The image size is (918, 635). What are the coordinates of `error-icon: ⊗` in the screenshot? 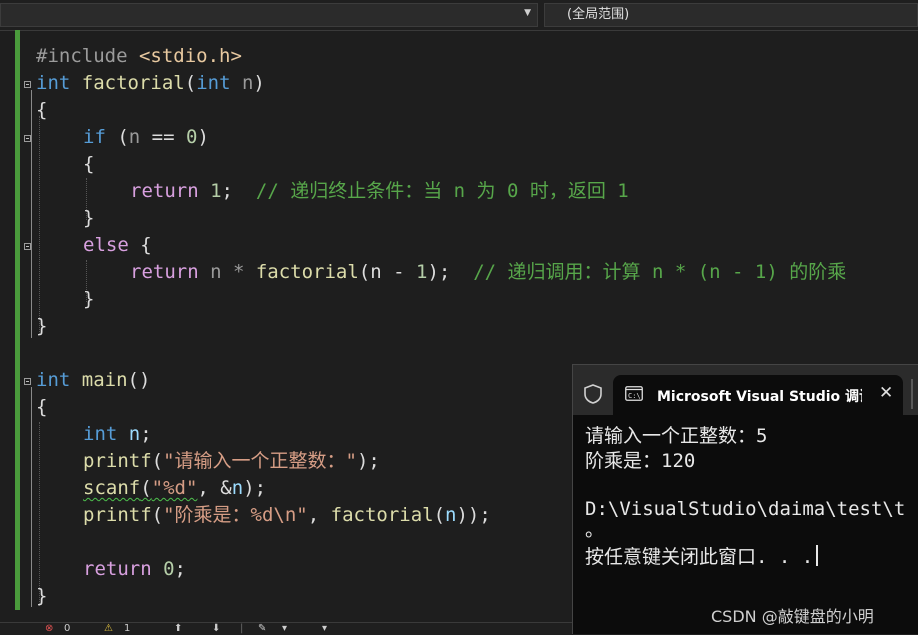 It's located at (49, 628).